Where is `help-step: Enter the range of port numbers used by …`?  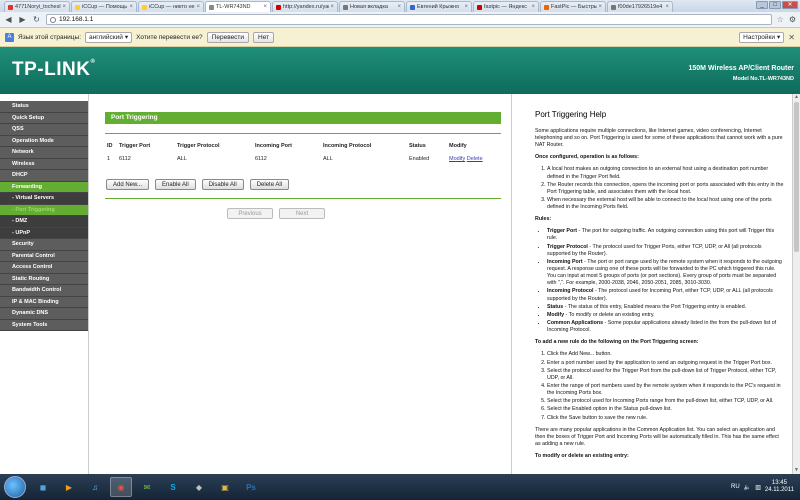 help-step: Enter the range of port numbers used by … is located at coordinates (665, 390).